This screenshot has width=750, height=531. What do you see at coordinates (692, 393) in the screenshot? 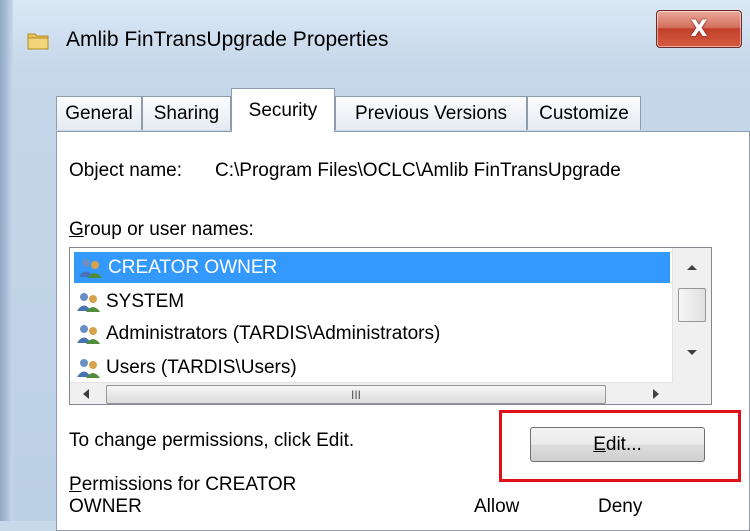
I see `scrollbar-corner` at bounding box center [692, 393].